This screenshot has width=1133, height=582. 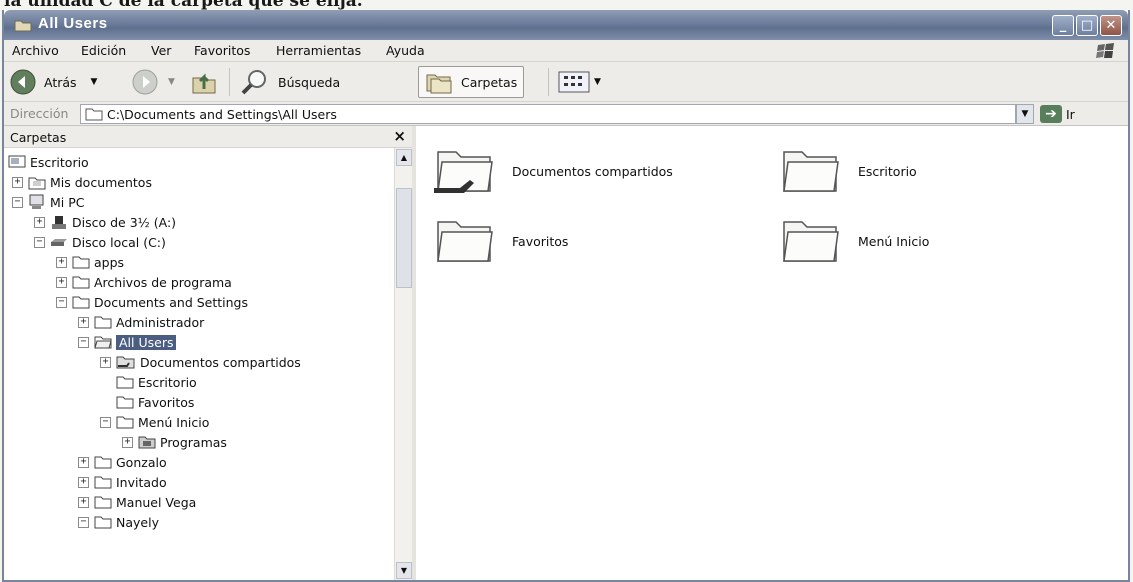 I want to click on go-label: Ir, so click(x=1070, y=114).